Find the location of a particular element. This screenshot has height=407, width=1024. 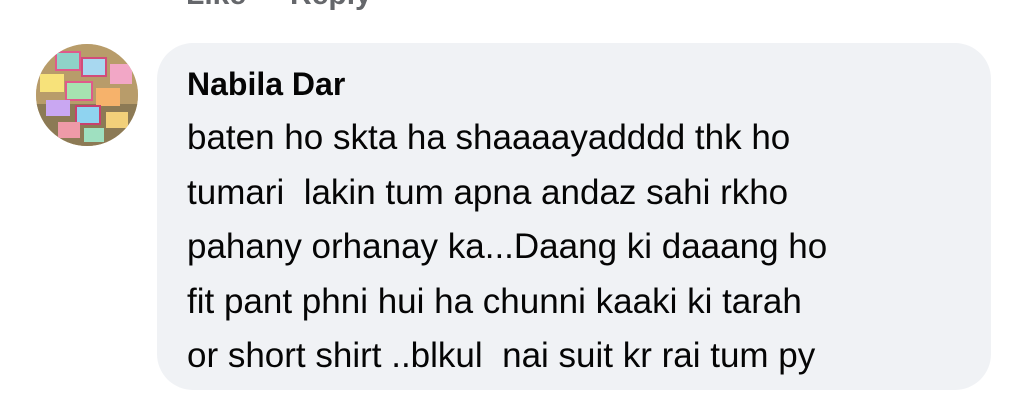

avatar is located at coordinates (87, 95).